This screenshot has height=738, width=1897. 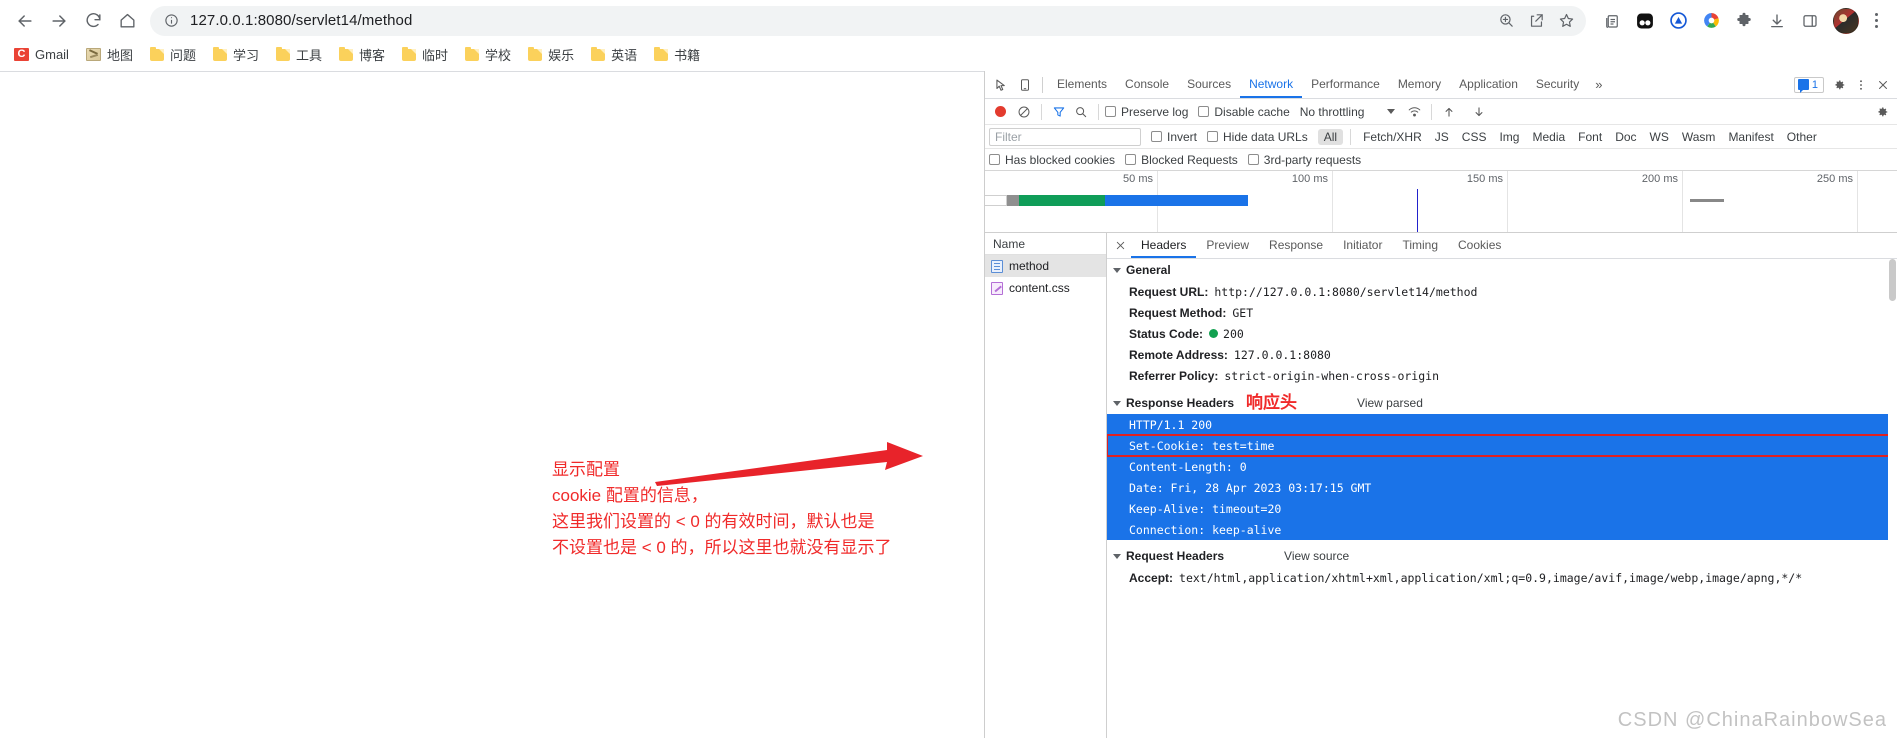 What do you see at coordinates (1174, 137) in the screenshot?
I see `invert-checkbox: Invert` at bounding box center [1174, 137].